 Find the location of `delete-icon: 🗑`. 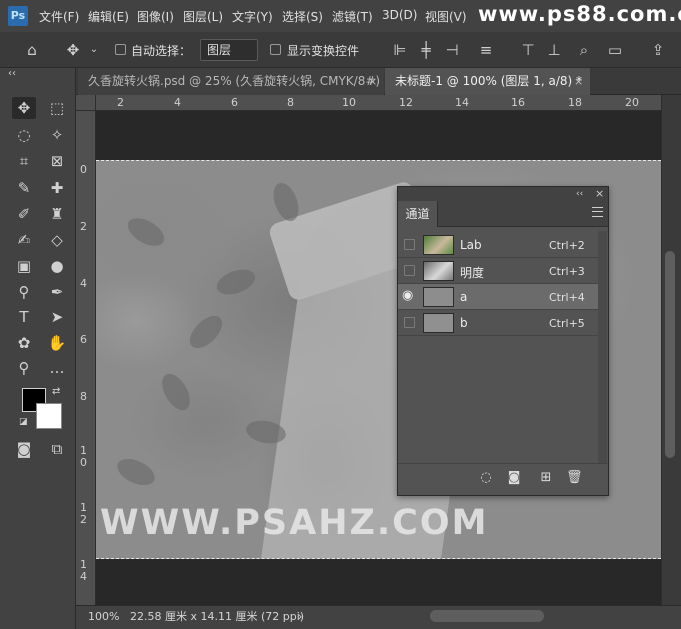

delete-icon: 🗑 is located at coordinates (574, 477).